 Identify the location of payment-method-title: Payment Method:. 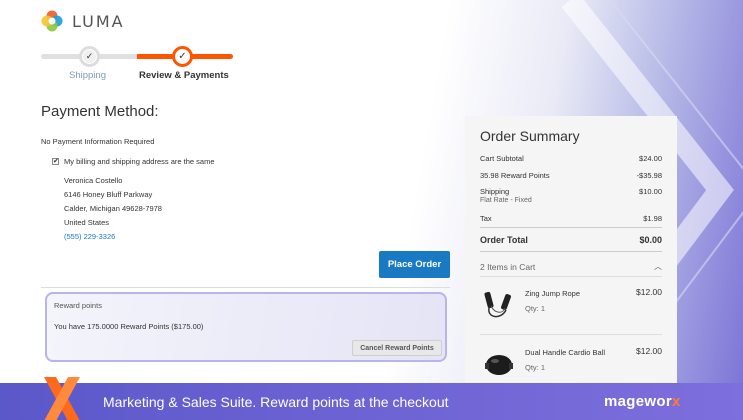
(100, 111).